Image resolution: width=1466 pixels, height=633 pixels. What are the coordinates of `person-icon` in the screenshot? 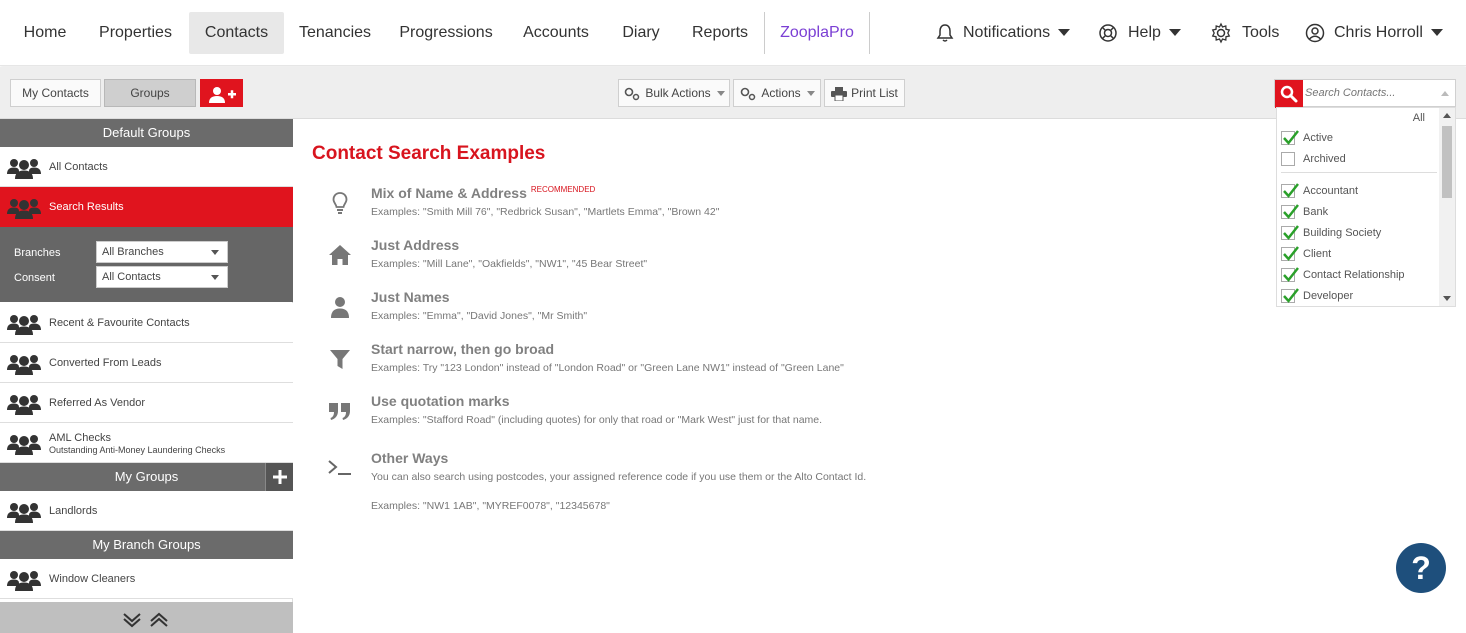 It's located at (340, 307).